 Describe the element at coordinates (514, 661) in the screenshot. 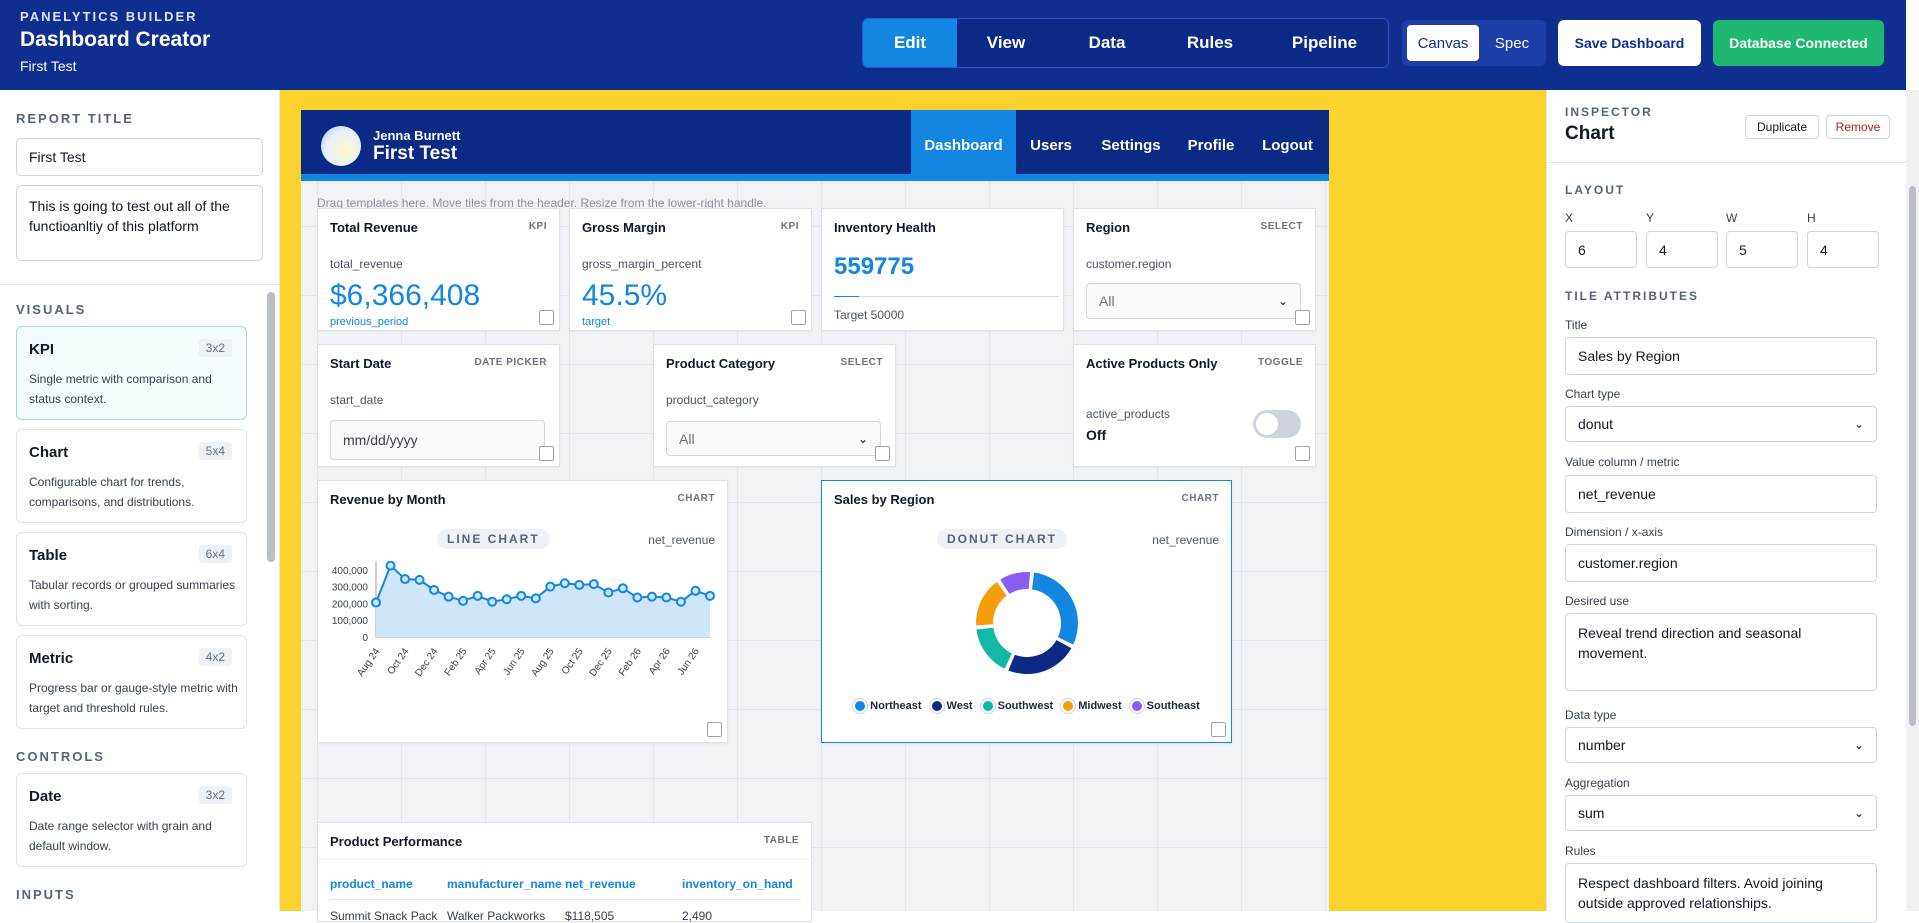

I see `x-tick-label: Jun 25` at that location.